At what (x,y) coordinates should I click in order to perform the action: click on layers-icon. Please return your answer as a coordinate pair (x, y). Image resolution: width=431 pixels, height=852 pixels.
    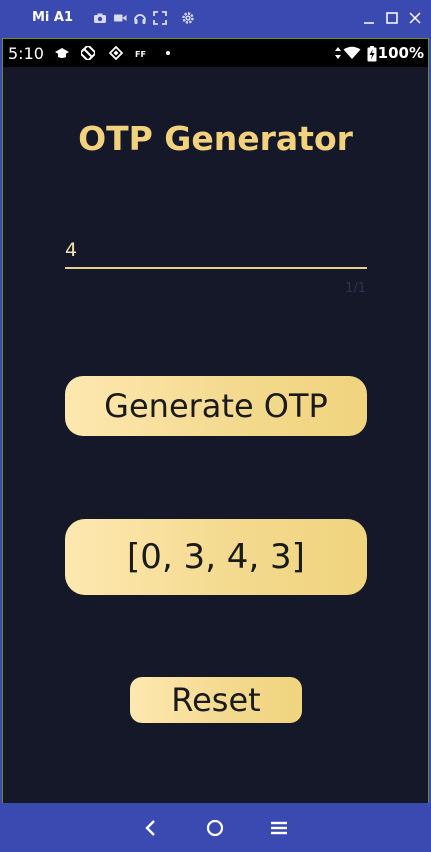
    Looking at the image, I should click on (116, 53).